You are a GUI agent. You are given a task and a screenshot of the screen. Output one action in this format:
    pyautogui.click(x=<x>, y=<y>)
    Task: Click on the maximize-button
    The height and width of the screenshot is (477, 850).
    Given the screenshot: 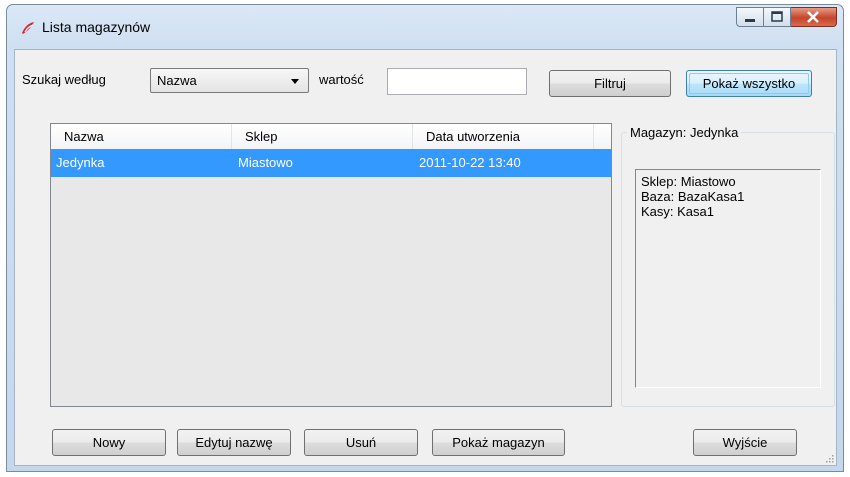 What is the action you would take?
    pyautogui.click(x=777, y=17)
    